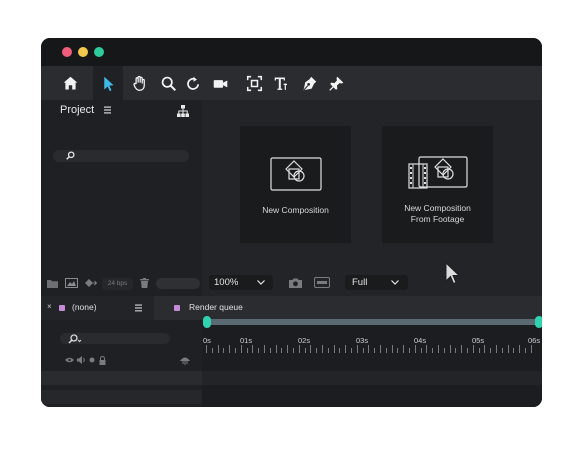  I want to click on ruler-label-0s: 0s, so click(207, 340).